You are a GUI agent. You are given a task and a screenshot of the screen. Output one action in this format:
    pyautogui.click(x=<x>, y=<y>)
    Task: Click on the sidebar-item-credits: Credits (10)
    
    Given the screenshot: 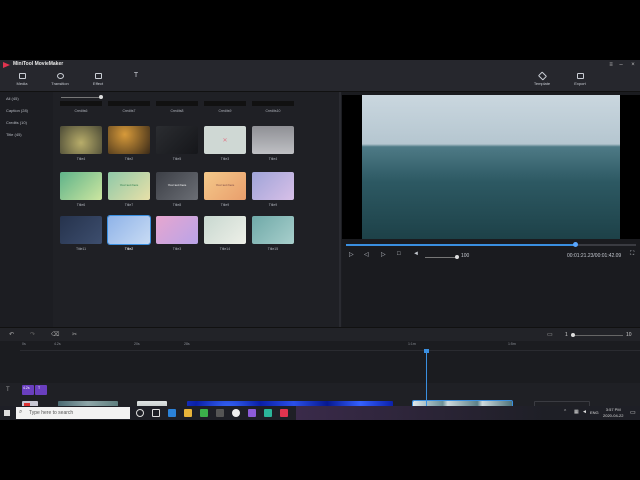 What is the action you would take?
    pyautogui.click(x=16, y=122)
    